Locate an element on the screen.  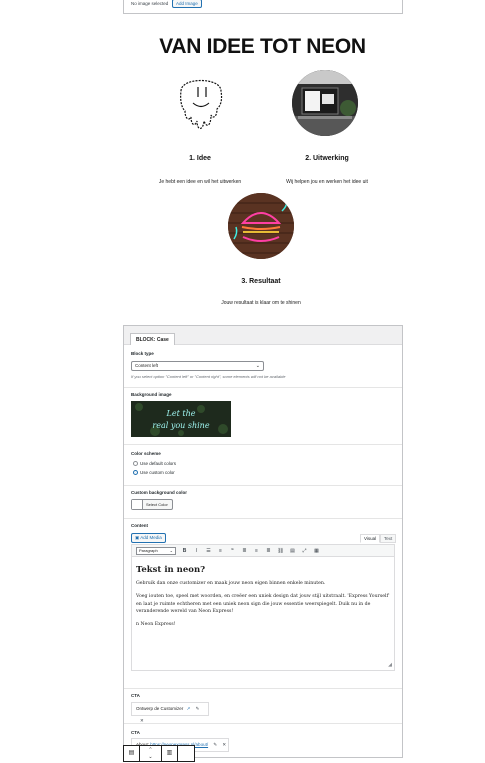
step-3-title: 3. Resultaat is located at coordinates (261, 281).